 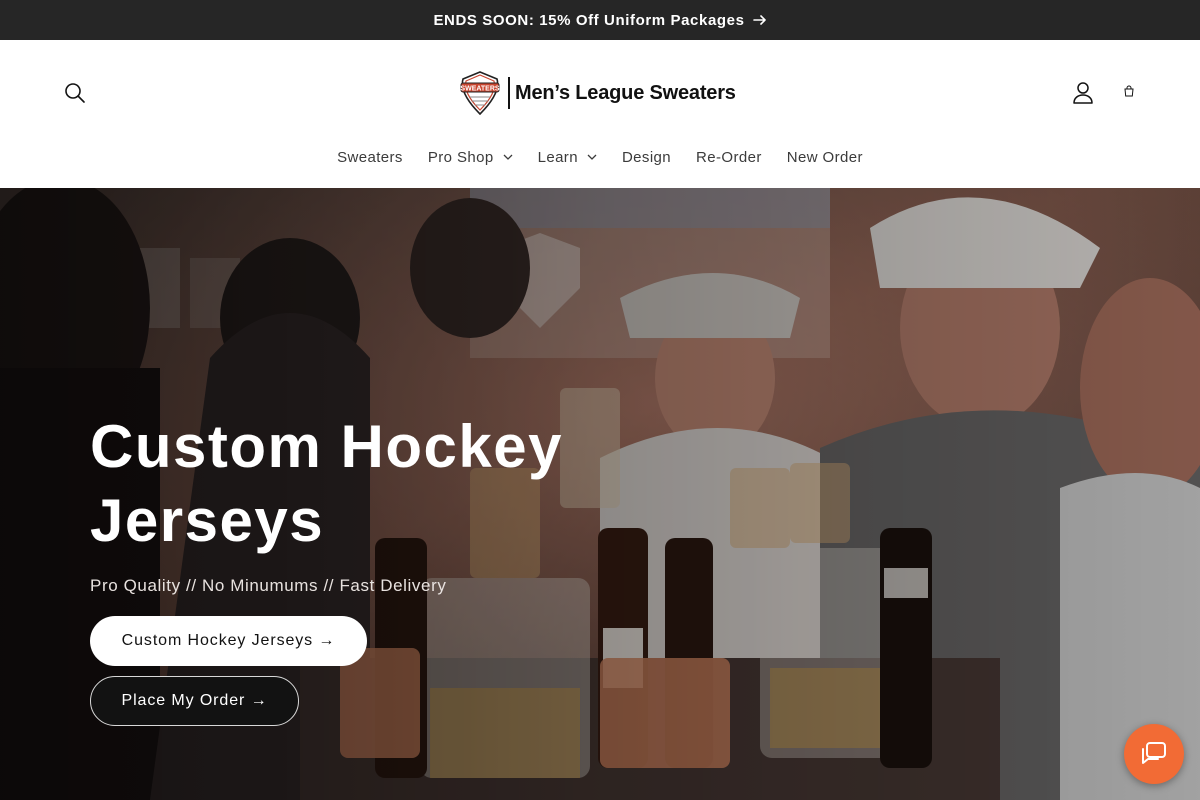 I want to click on logo-badge-icon: SWEATERS, so click(x=480, y=93).